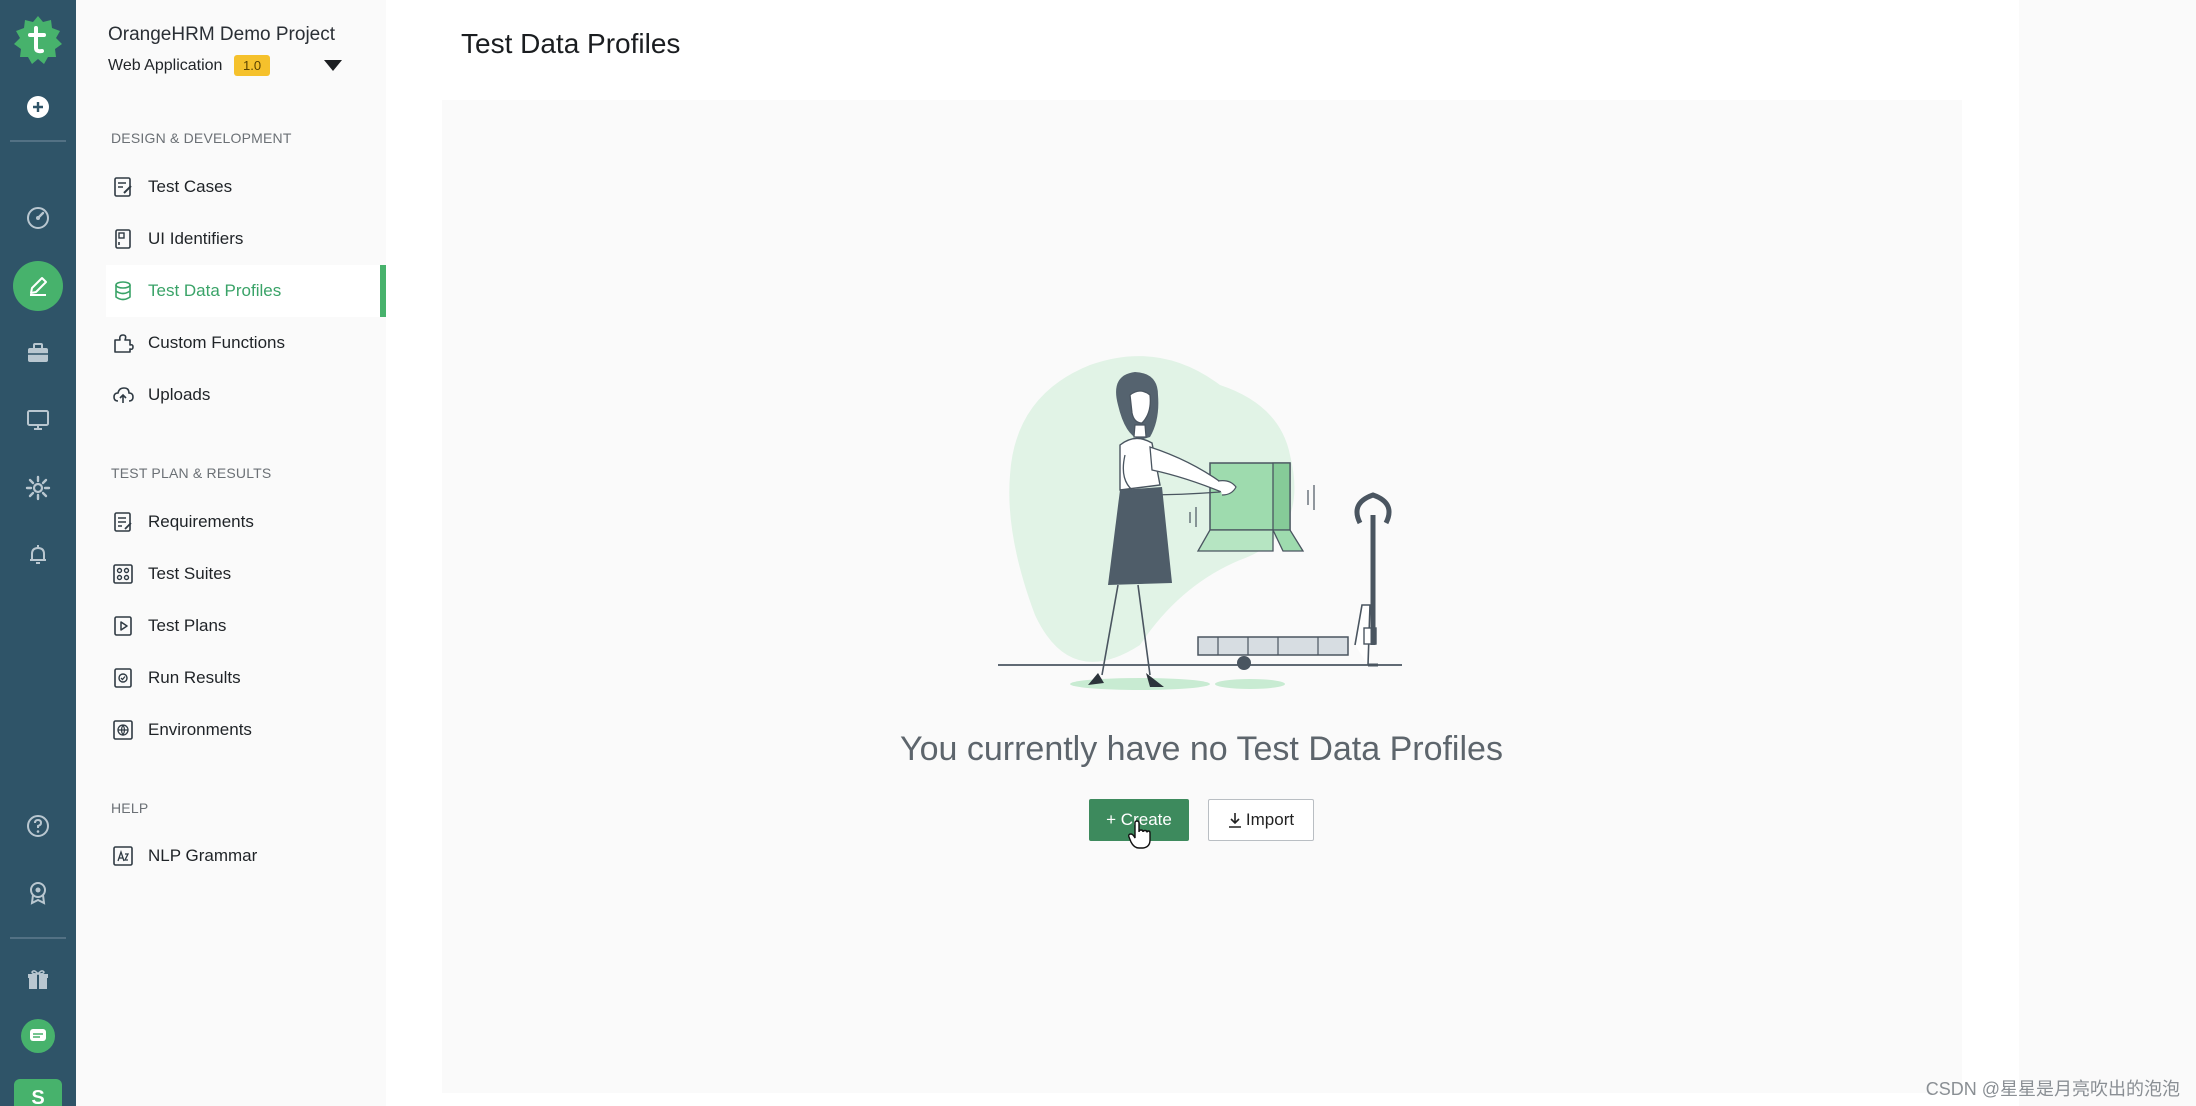 The image size is (2196, 1106). I want to click on nav-item-custom-functions: Custom Functions, so click(246, 343).